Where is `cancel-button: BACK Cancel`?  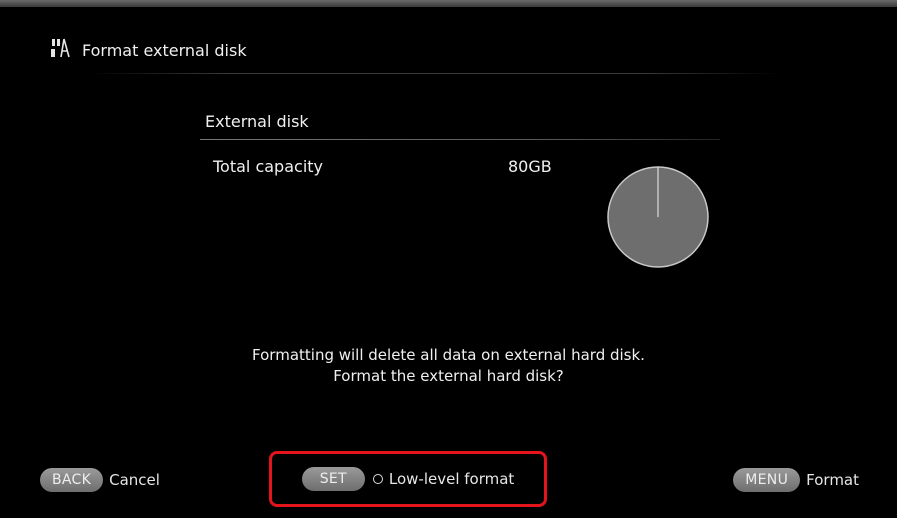 cancel-button: BACK Cancel is located at coordinates (100, 480).